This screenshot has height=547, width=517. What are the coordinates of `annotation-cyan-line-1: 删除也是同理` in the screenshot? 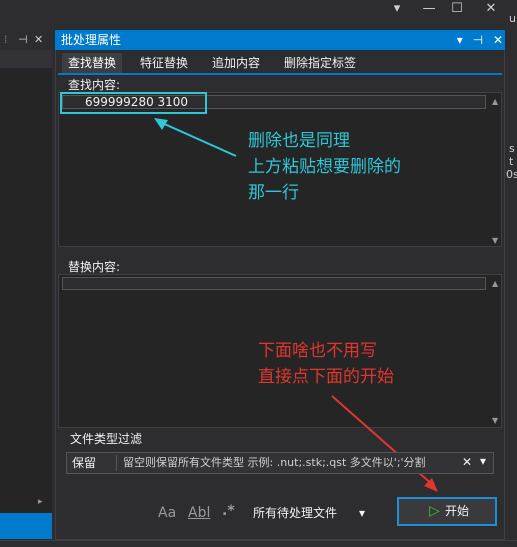 It's located at (299, 141).